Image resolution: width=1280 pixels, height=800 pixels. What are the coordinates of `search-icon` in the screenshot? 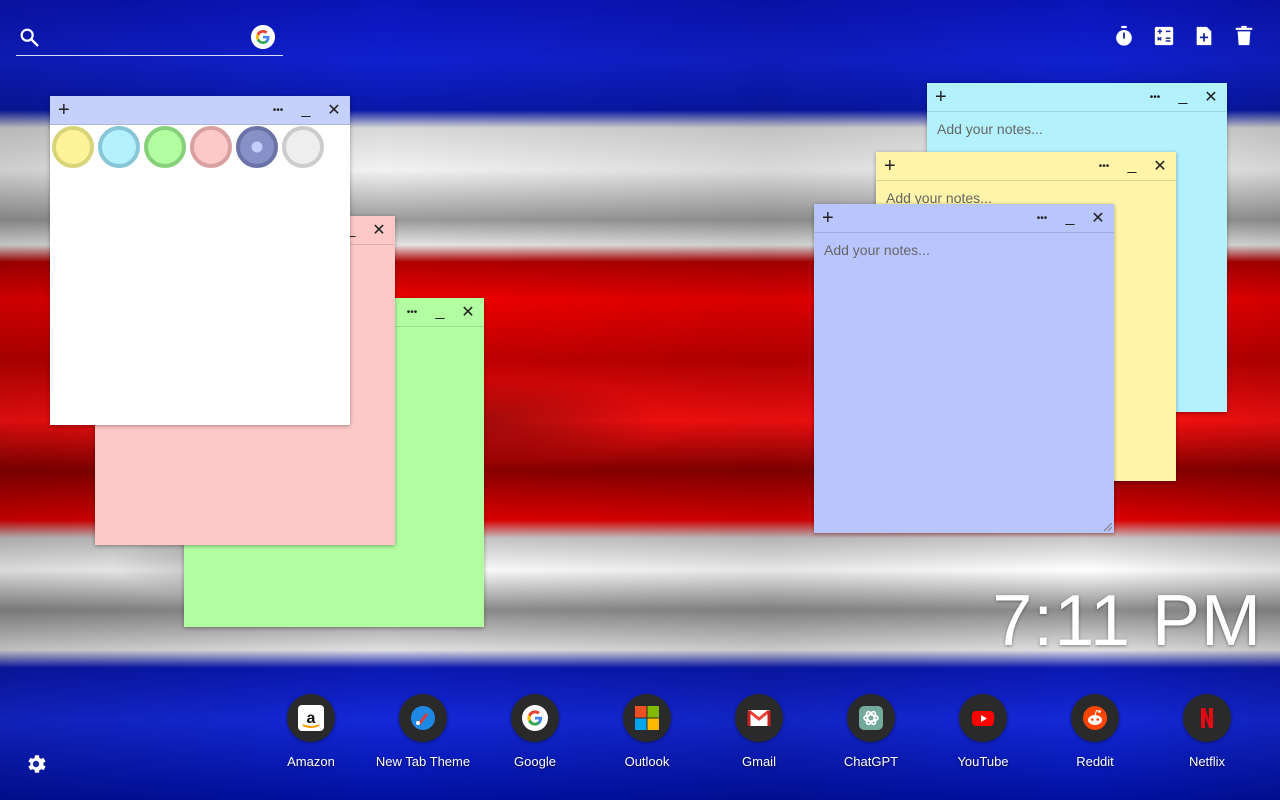 It's located at (29, 37).